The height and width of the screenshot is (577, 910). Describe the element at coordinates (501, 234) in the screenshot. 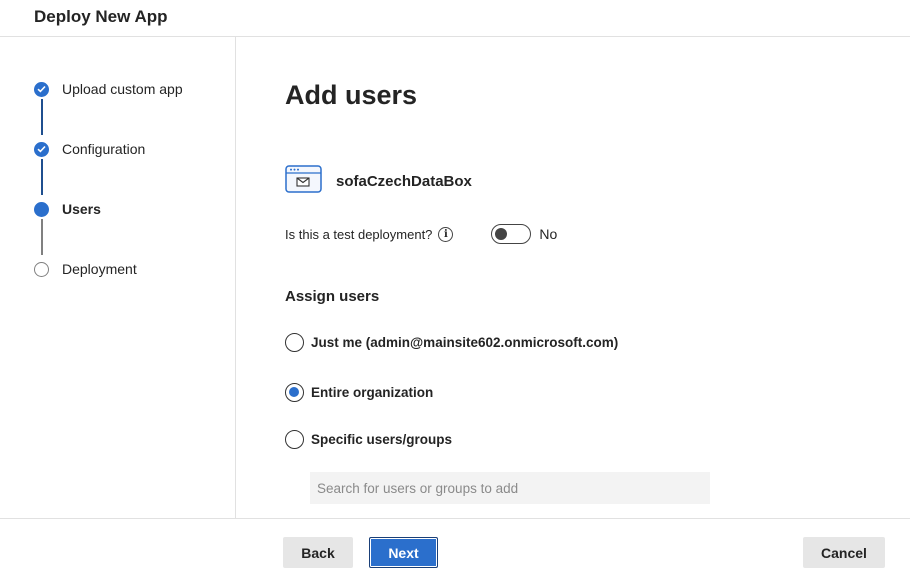

I see `toggle-knob` at that location.